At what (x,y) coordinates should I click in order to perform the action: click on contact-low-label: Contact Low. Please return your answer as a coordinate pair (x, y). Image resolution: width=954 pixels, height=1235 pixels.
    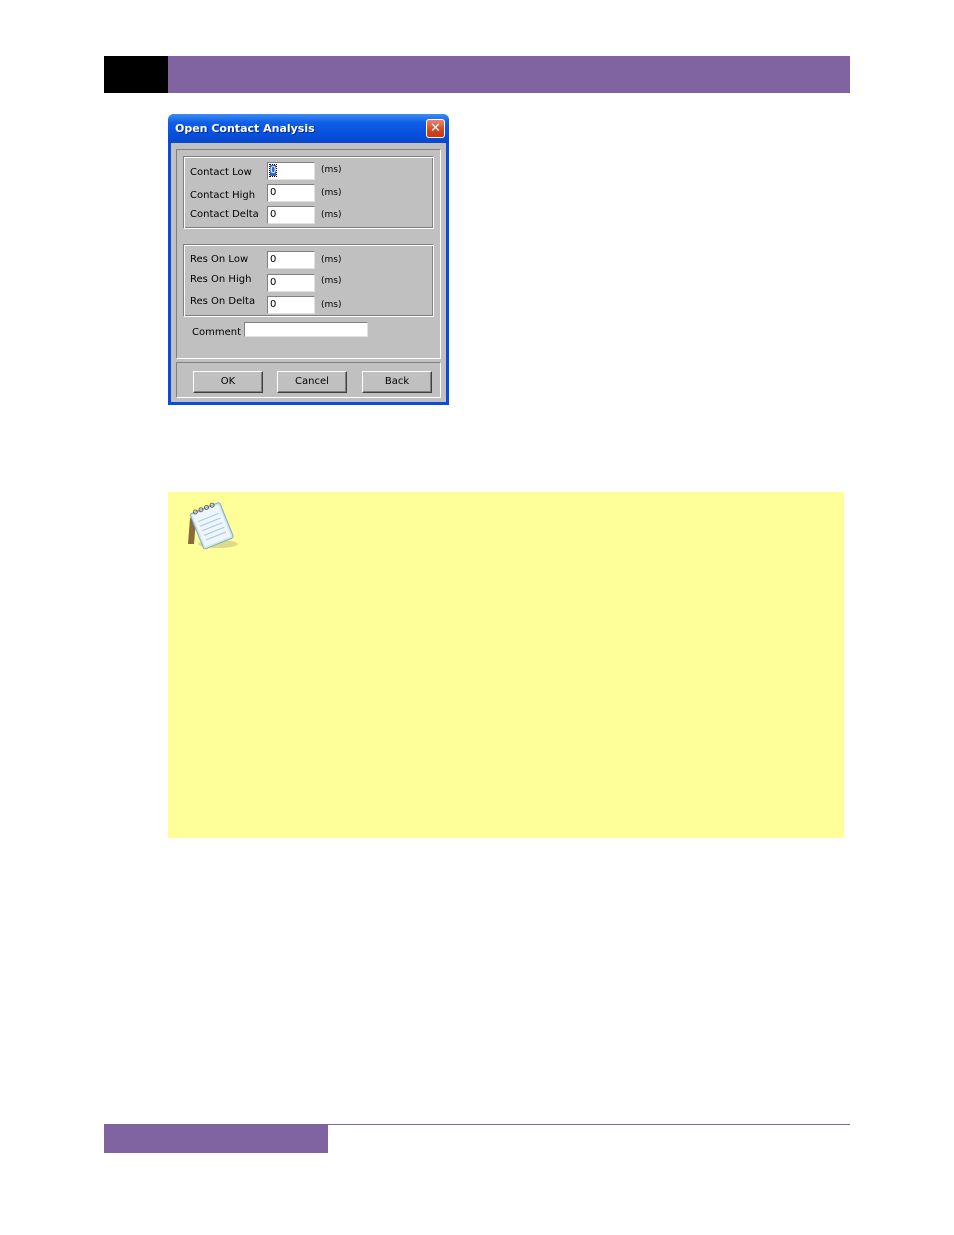
    Looking at the image, I should click on (221, 172).